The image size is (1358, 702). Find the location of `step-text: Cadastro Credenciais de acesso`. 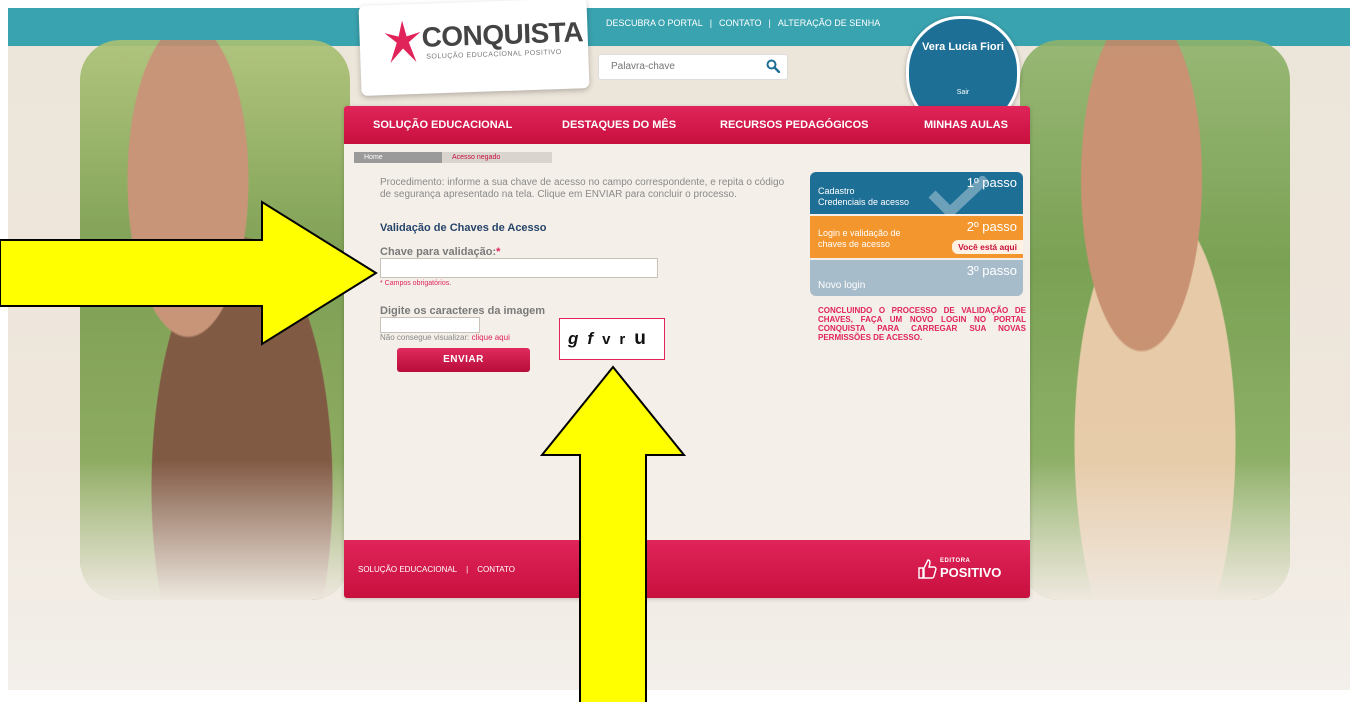

step-text: Cadastro Credenciais de acesso is located at coordinates (864, 196).